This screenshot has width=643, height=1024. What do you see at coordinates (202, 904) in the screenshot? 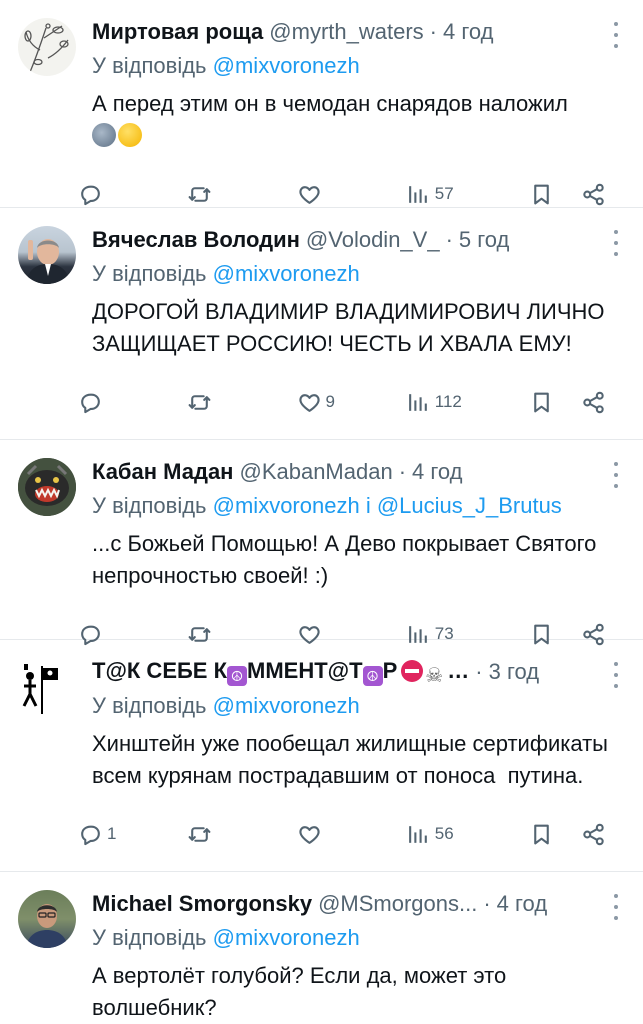
I see `author-name: Michael Smorgonsky` at bounding box center [202, 904].